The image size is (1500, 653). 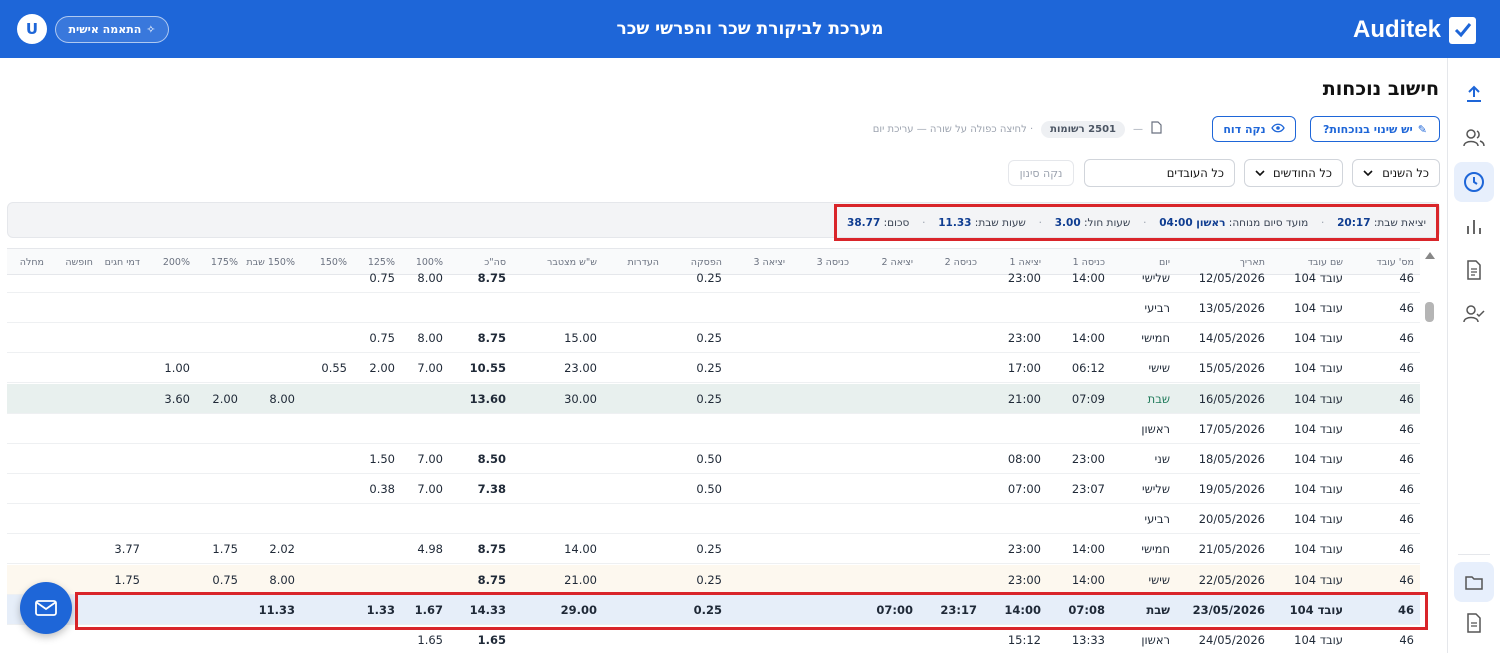 What do you see at coordinates (1474, 138) in the screenshot?
I see `users-icon` at bounding box center [1474, 138].